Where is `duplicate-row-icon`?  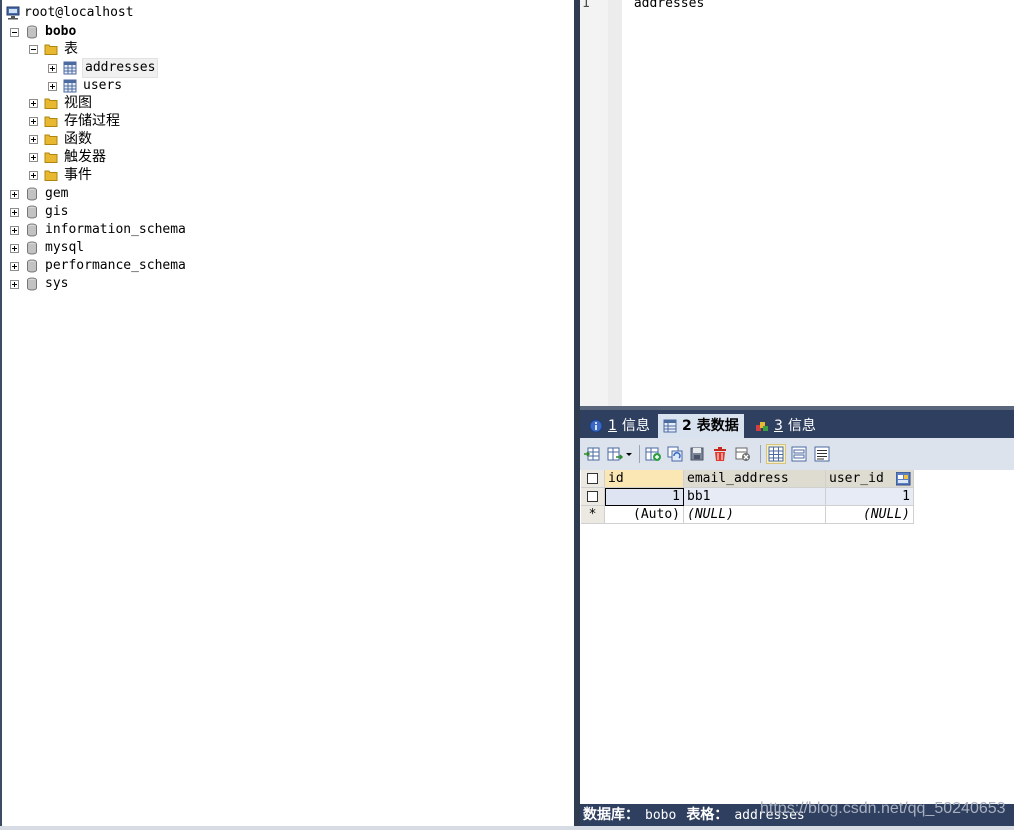 duplicate-row-icon is located at coordinates (675, 454).